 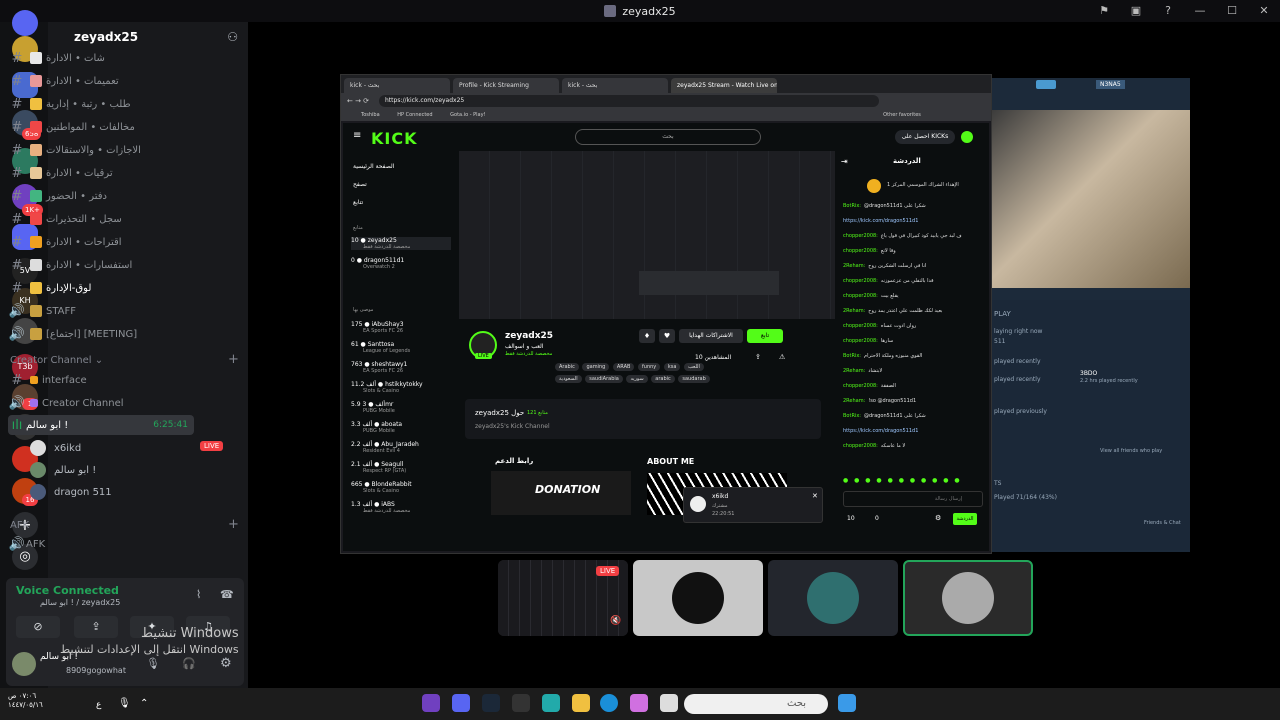 What do you see at coordinates (528, 354) in the screenshot?
I see `channel-category: مخصصة للدردشة فقط` at bounding box center [528, 354].